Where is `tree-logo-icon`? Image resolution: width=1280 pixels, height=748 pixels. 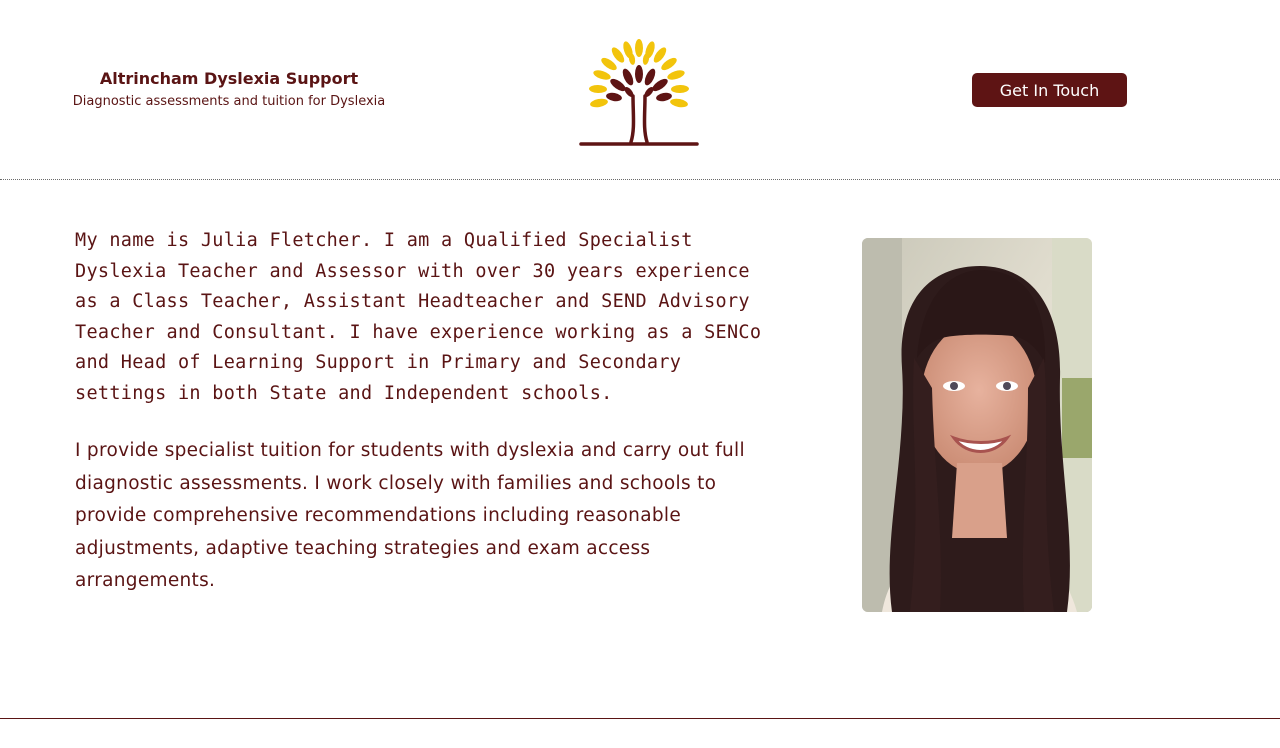 tree-logo-icon is located at coordinates (639, 91).